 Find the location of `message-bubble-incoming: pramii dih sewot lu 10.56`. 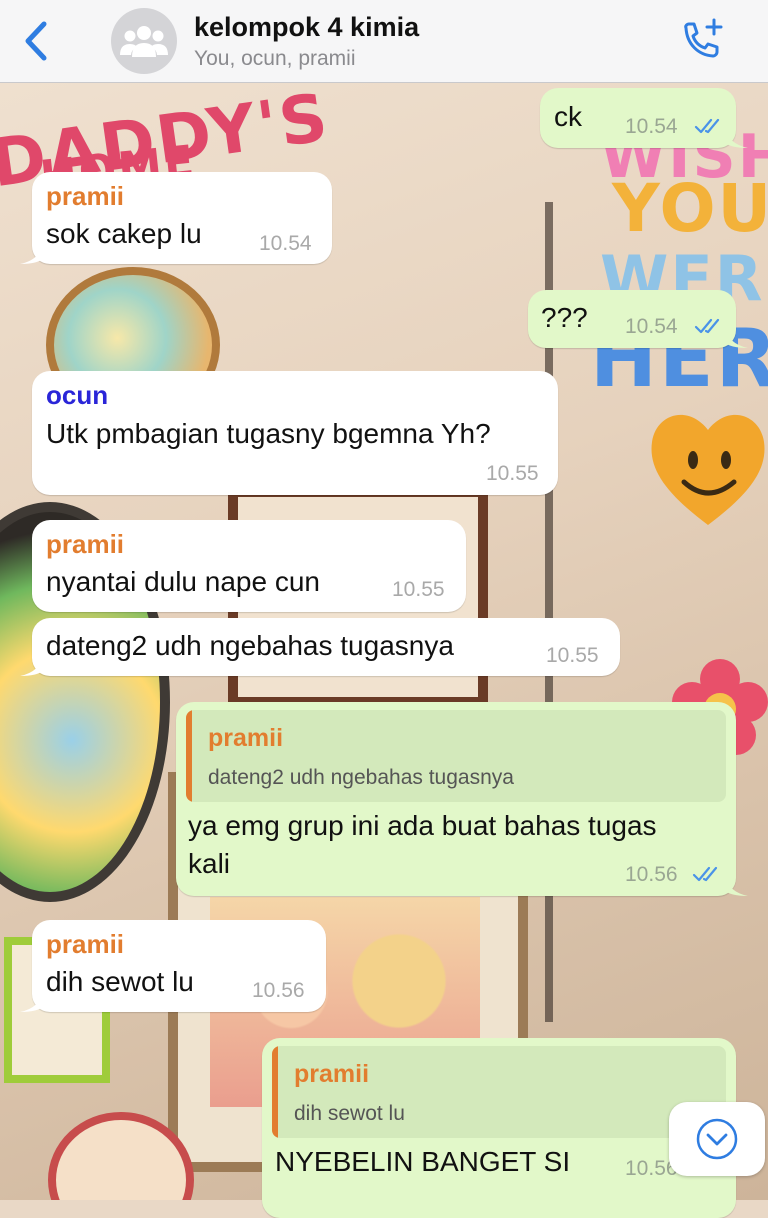

message-bubble-incoming: pramii dih sewot lu 10.56 is located at coordinates (173, 966).